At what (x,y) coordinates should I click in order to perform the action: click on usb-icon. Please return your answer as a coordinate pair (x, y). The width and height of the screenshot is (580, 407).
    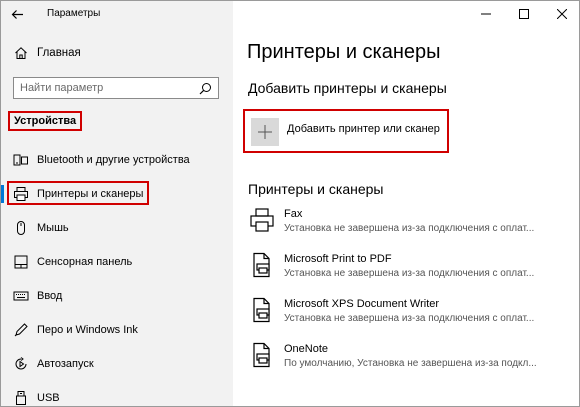
    Looking at the image, I should click on (21, 398).